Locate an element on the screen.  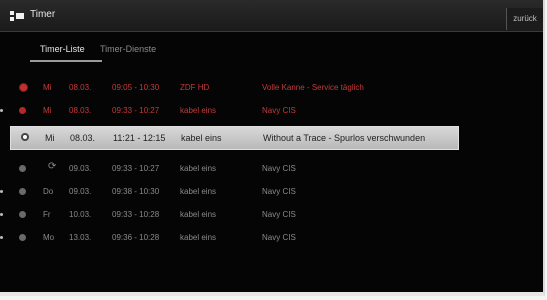
row-show: Without a Trace - Spurlos verschwunden is located at coordinates (344, 138).